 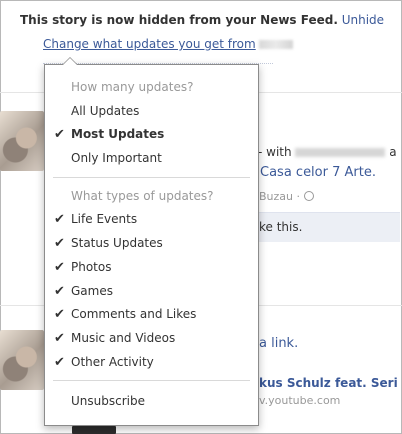 I want to click on menu-item-label: Comments and Likes, so click(x=134, y=314).